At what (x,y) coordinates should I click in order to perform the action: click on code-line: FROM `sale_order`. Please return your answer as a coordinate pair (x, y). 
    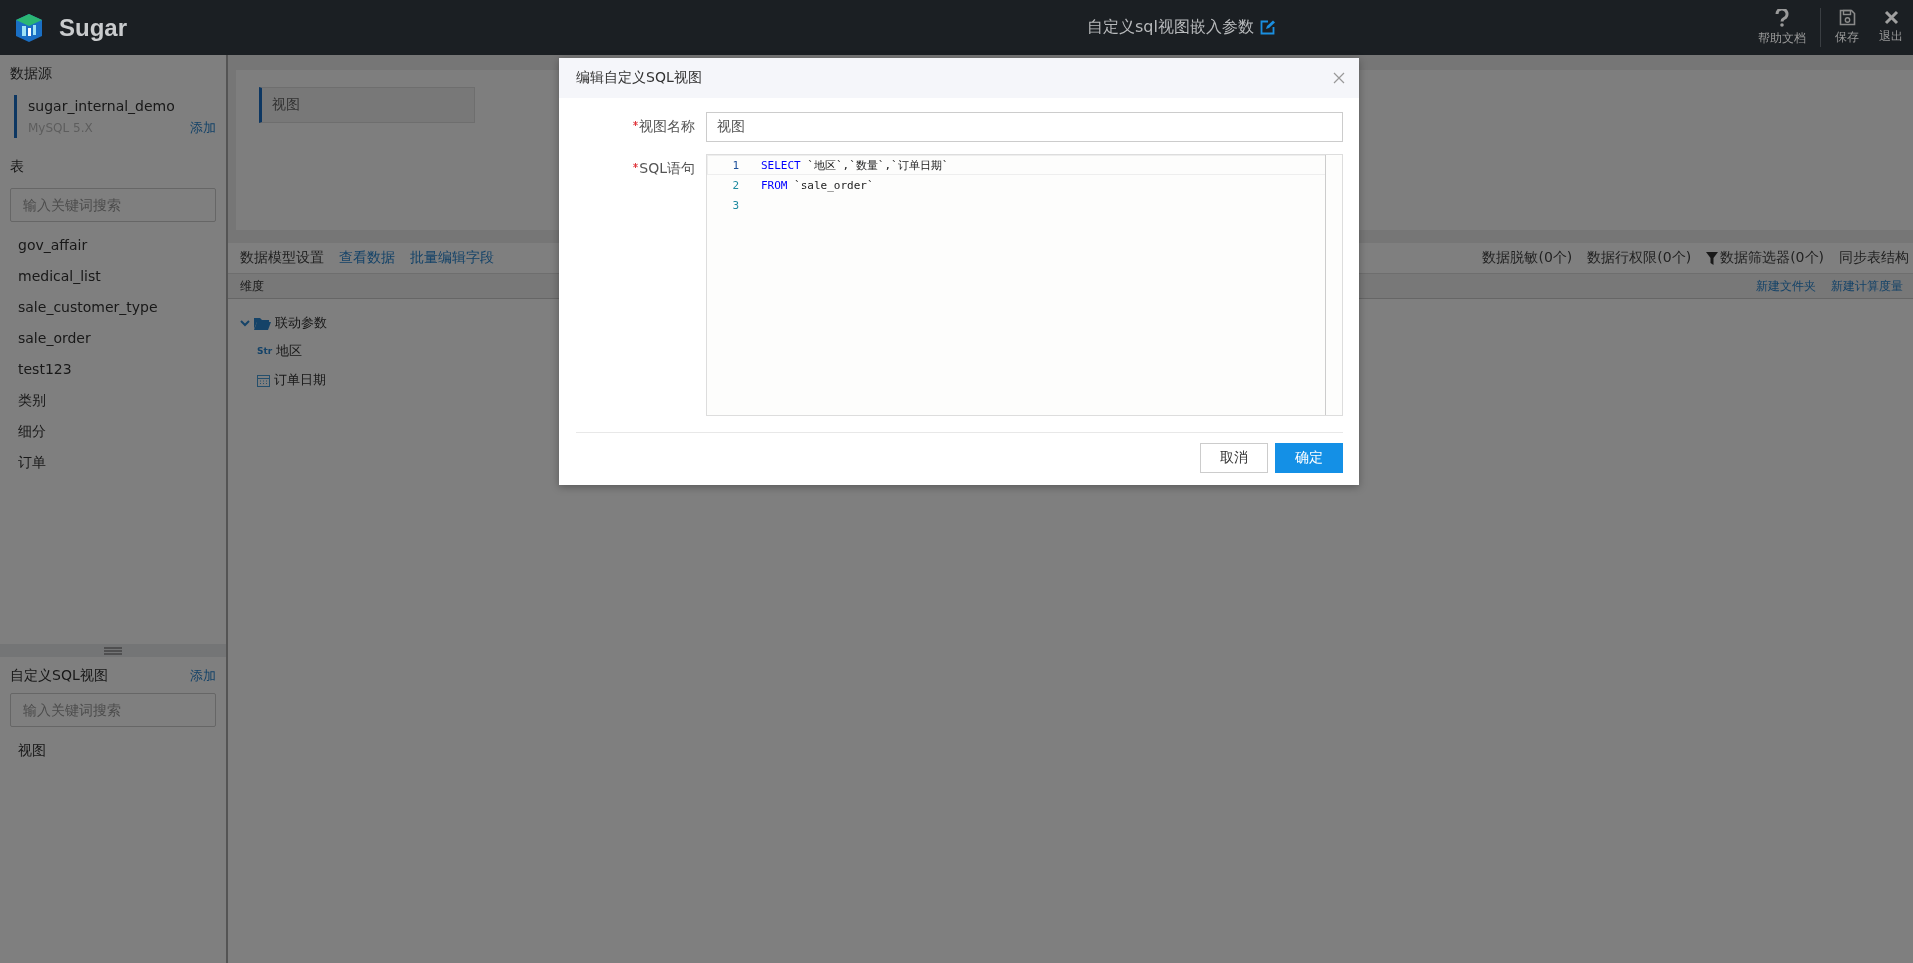
    Looking at the image, I should click on (817, 185).